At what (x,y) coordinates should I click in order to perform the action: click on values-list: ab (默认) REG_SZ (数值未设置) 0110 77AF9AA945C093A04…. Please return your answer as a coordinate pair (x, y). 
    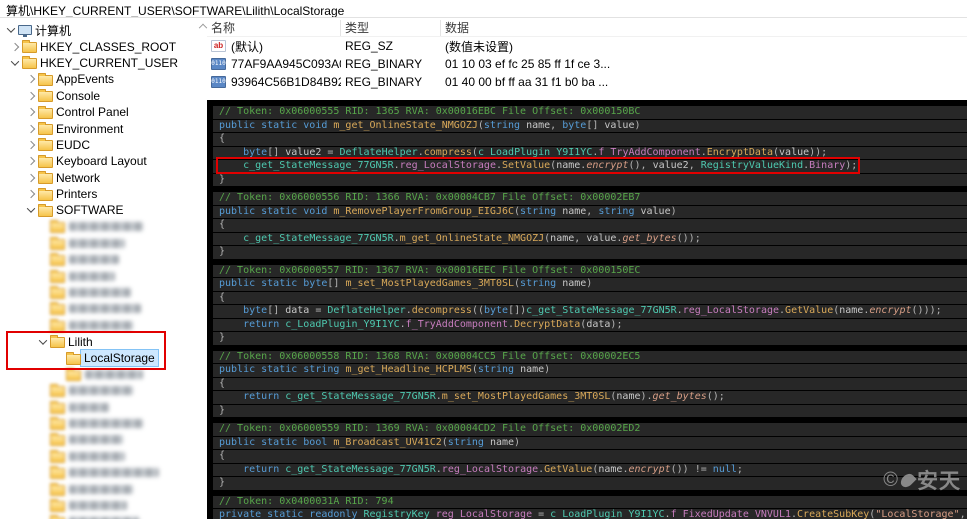
    Looking at the image, I should click on (587, 64).